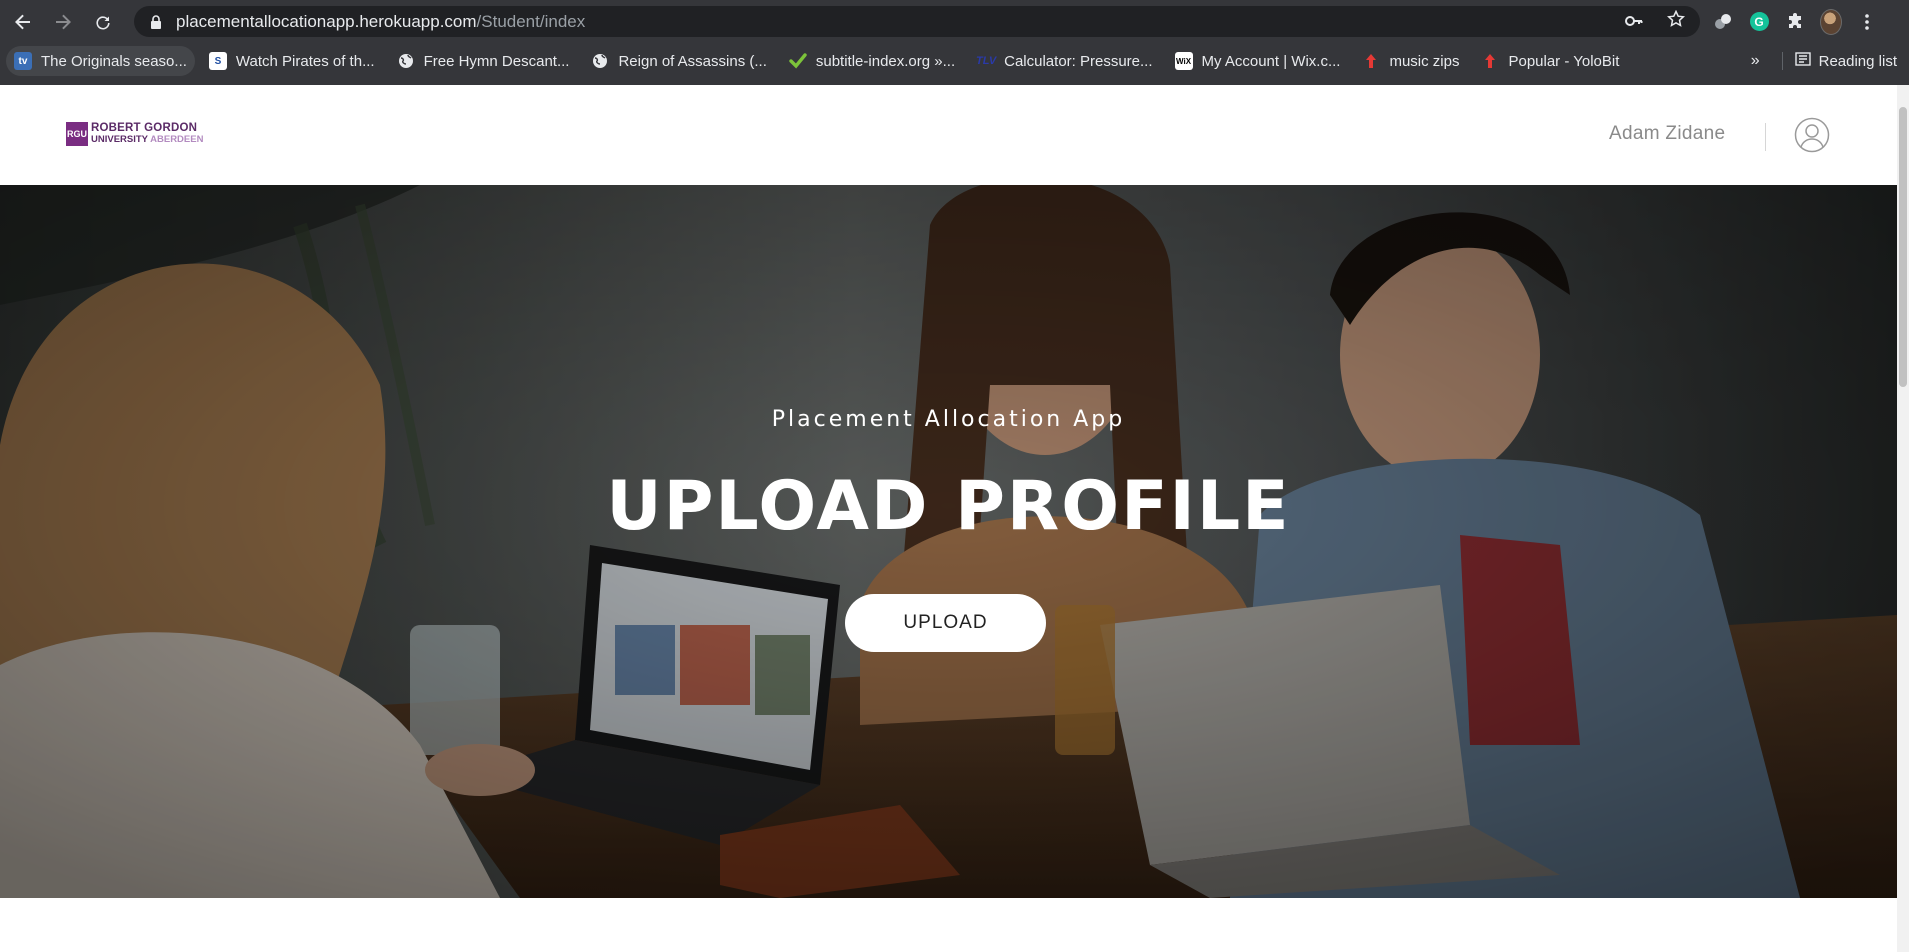 The image size is (1909, 952). I want to click on forward-button, so click(63, 21).